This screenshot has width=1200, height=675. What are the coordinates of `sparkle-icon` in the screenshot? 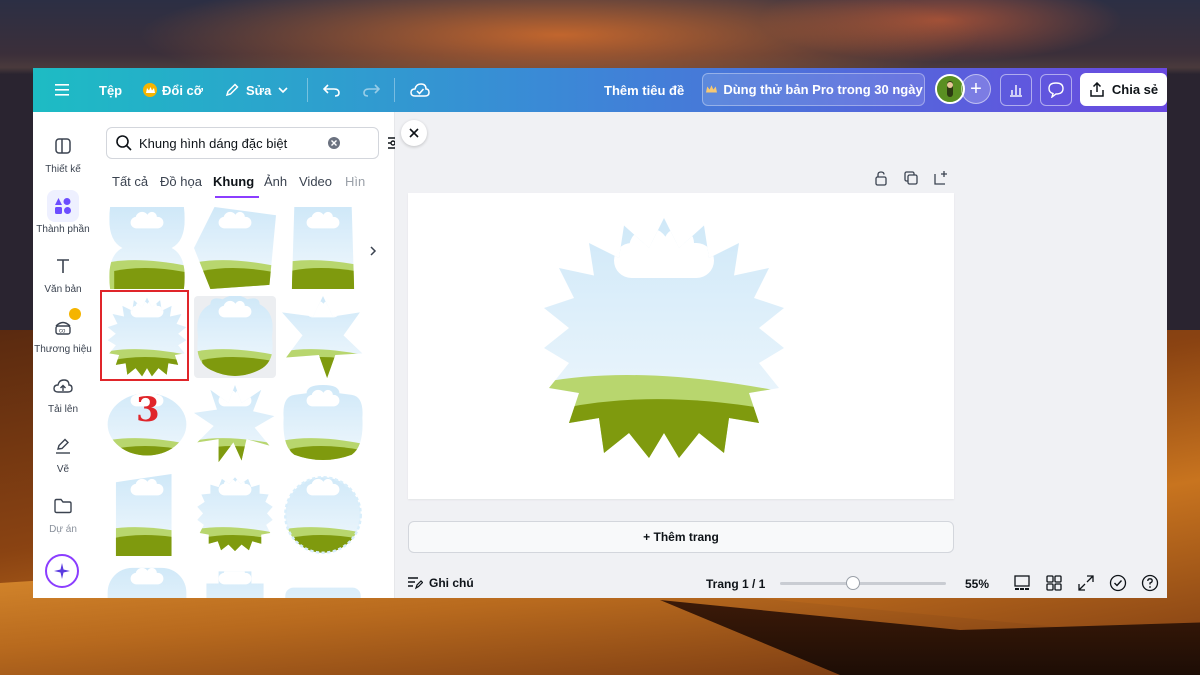 It's located at (62, 571).